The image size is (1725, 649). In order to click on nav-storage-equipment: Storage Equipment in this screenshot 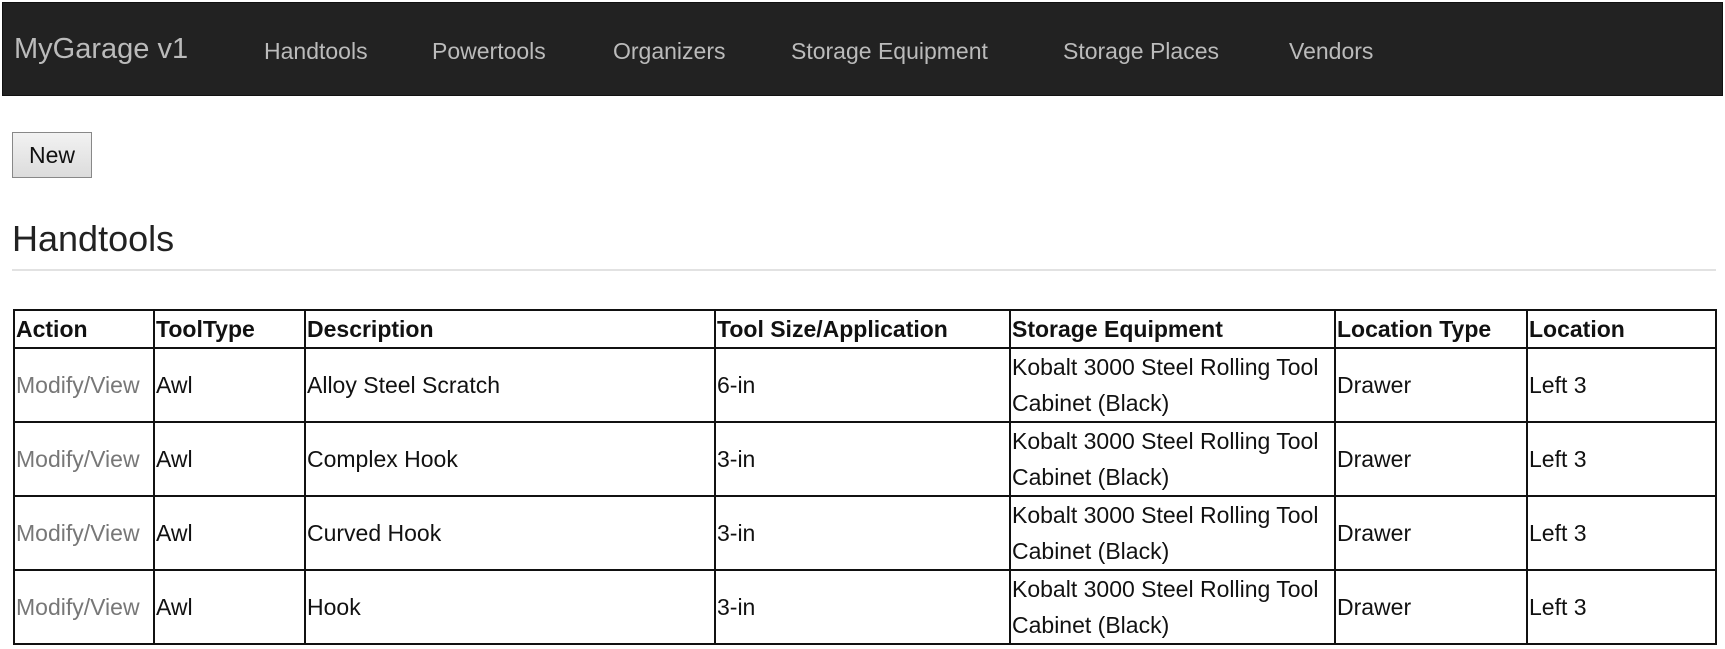, I will do `click(889, 51)`.